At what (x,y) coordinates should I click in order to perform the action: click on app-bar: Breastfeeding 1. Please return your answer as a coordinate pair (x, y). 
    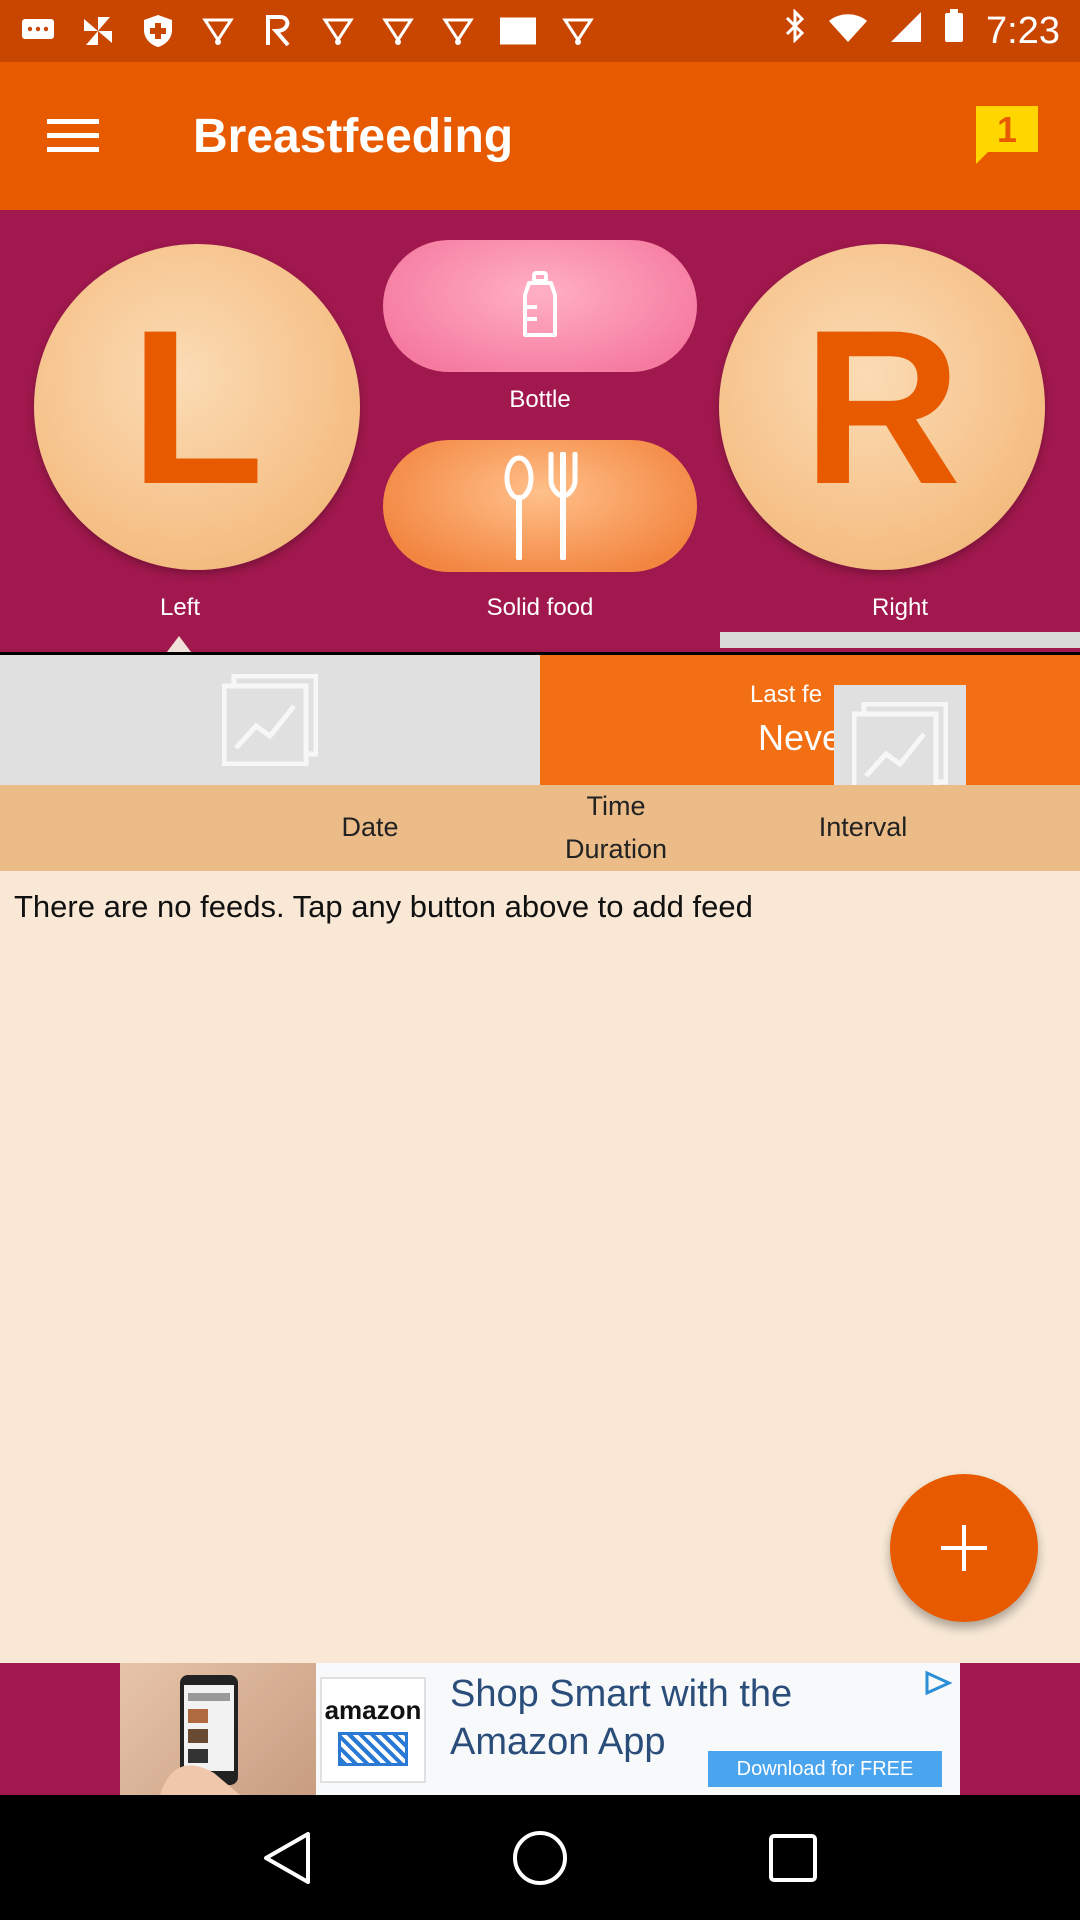
    Looking at the image, I should click on (540, 136).